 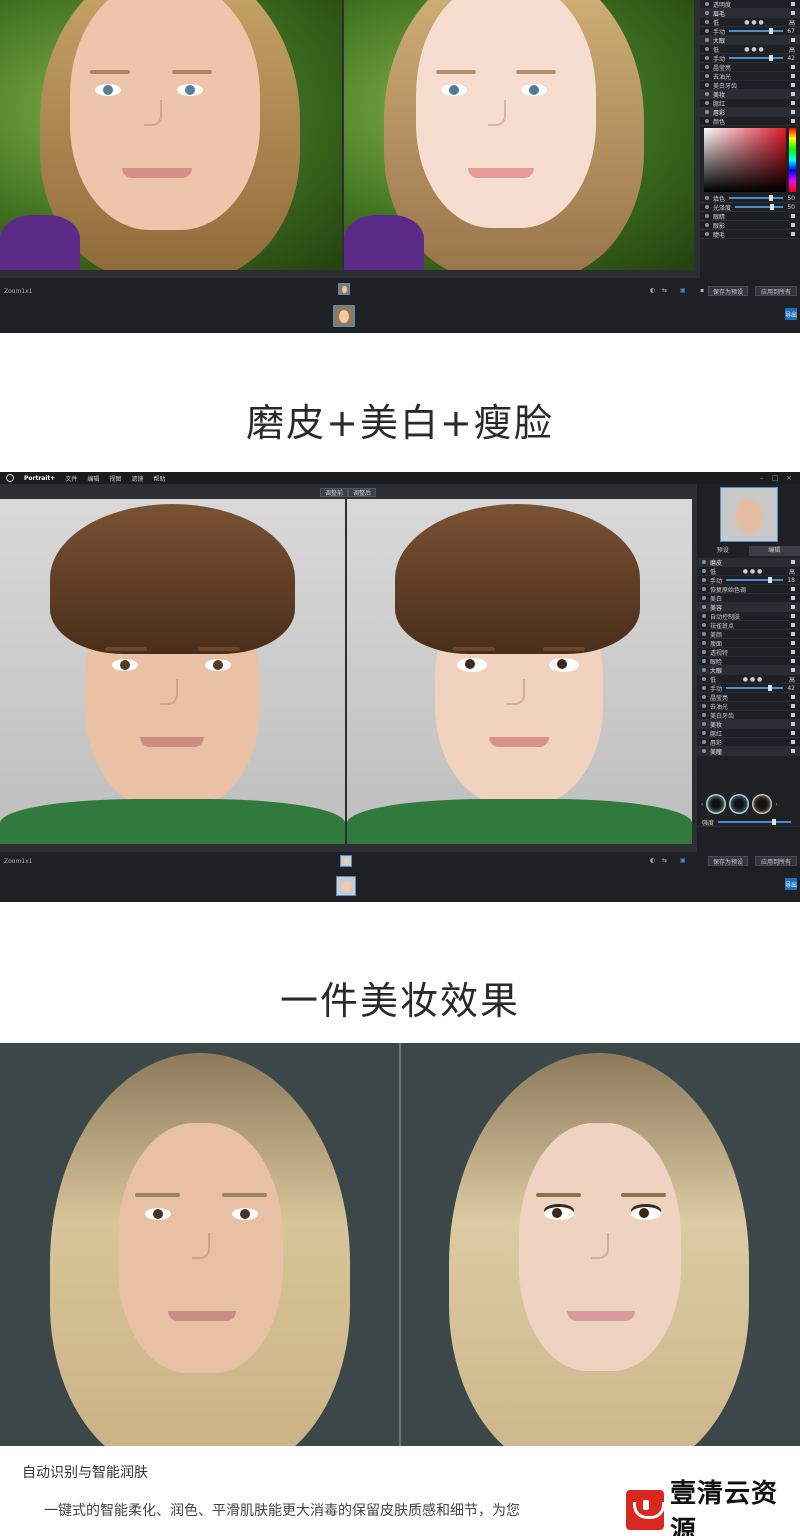 What do you see at coordinates (723, 551) in the screenshot?
I see `tab-presets: 预设` at bounding box center [723, 551].